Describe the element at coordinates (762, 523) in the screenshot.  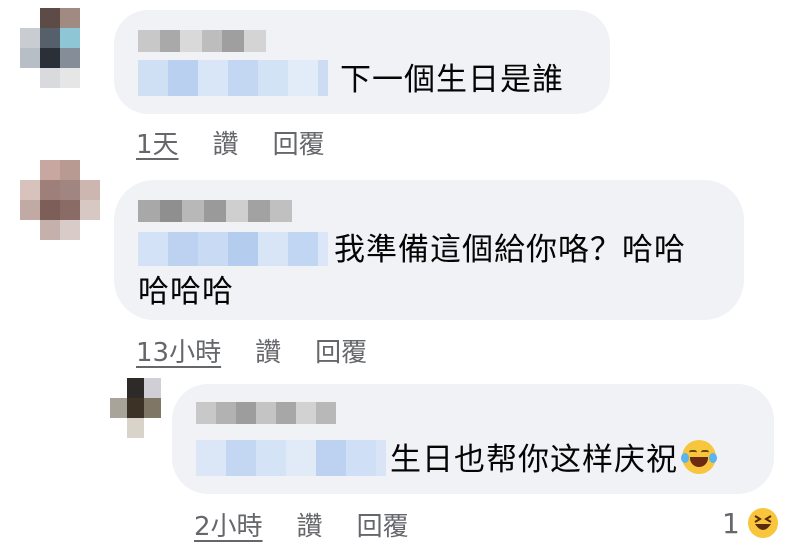
I see `laughing-squint-icon` at that location.